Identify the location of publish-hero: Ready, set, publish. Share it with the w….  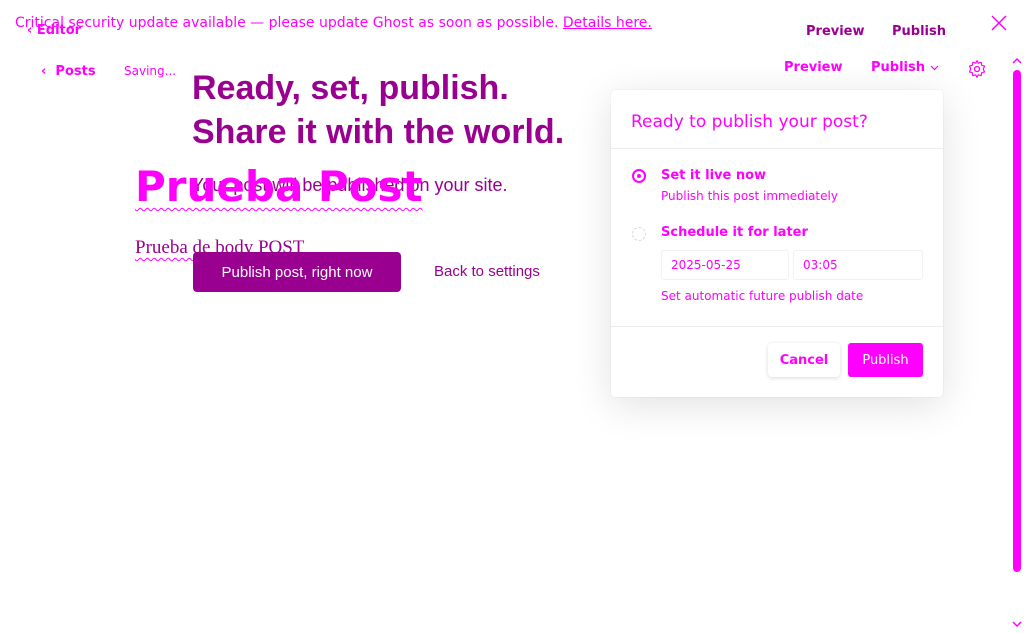
(378, 110).